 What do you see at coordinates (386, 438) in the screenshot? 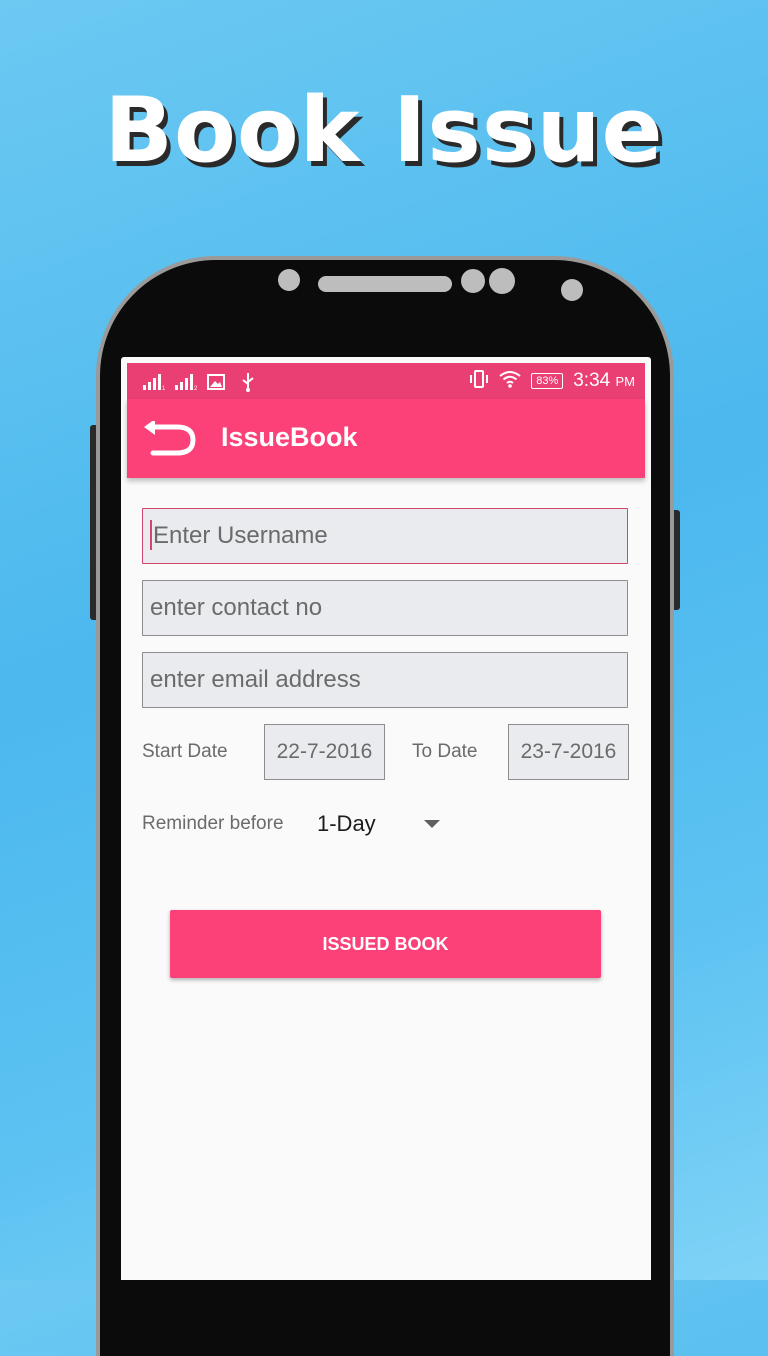
I see `app-bar: IssueBook` at bounding box center [386, 438].